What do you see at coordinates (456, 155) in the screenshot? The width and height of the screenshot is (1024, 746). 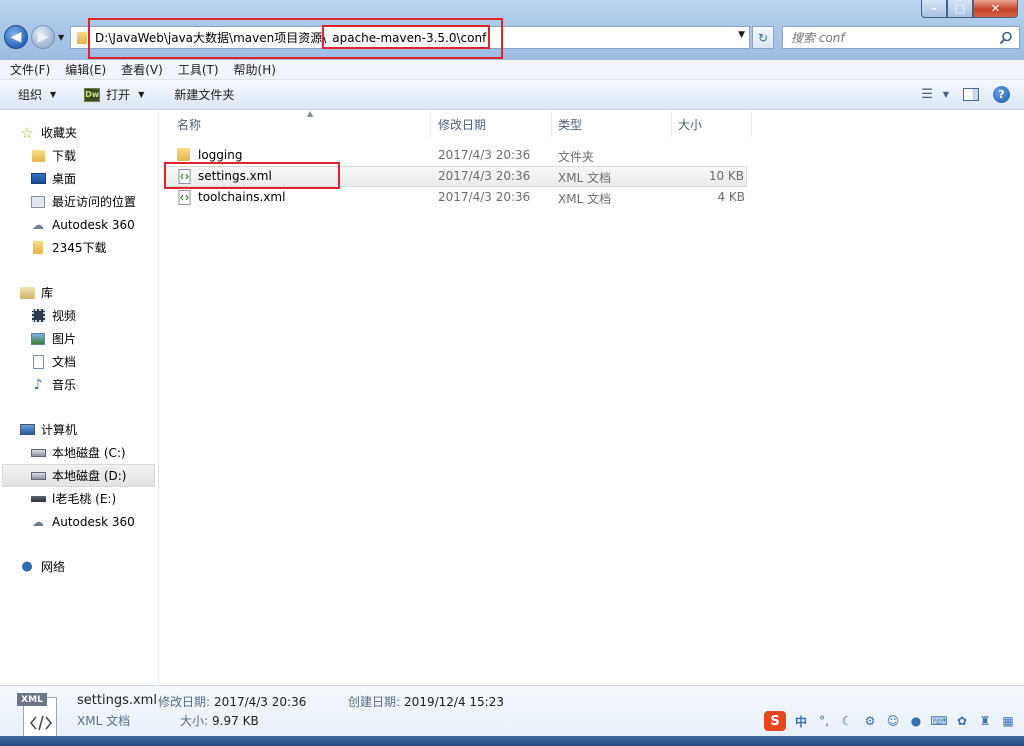 I see `file-row-logging: logging 2017/4/3 20:36 文件夹` at bounding box center [456, 155].